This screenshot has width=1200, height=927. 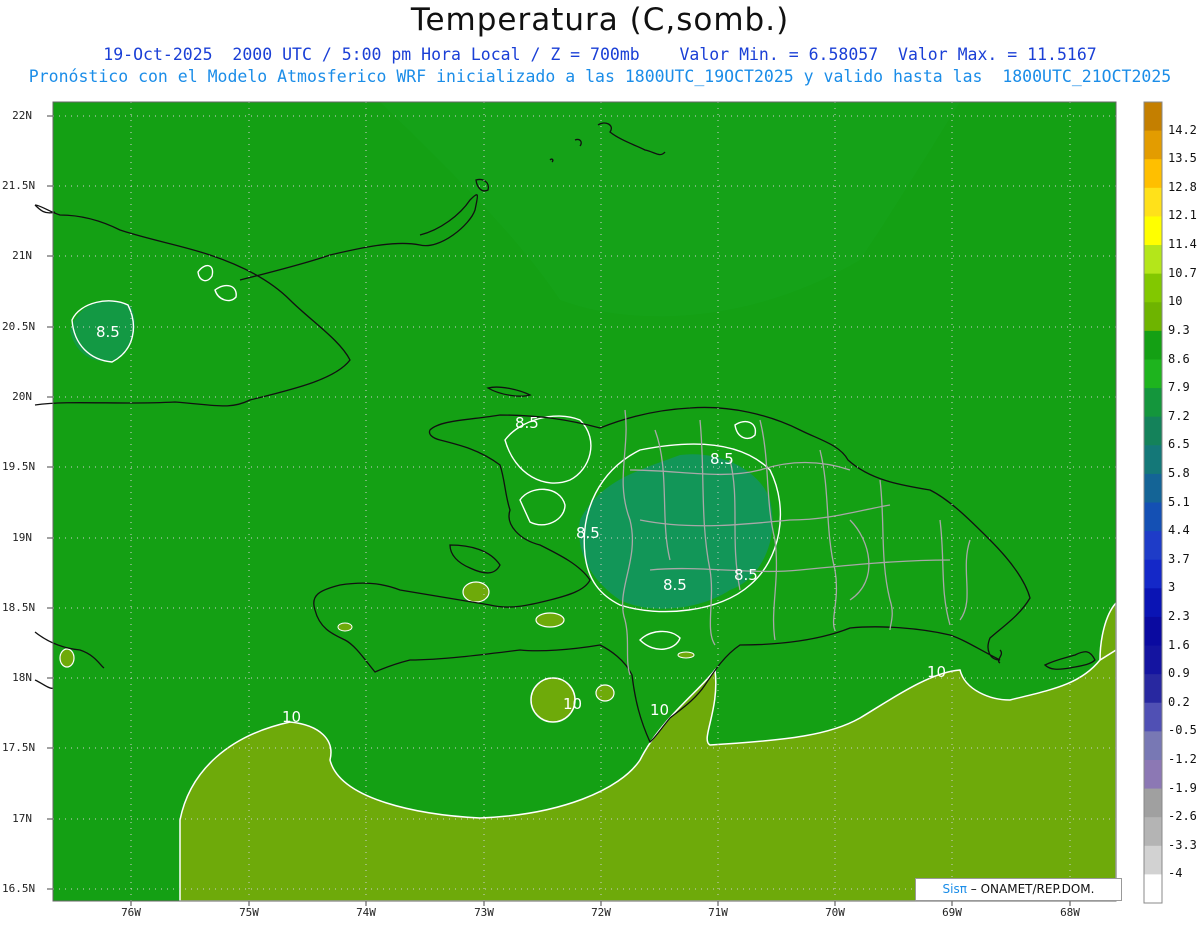 I want to click on lon-label: 75W, so click(x=249, y=912).